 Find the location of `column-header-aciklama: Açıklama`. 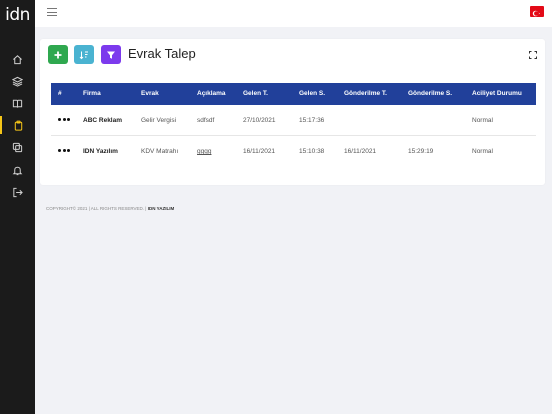

column-header-aciklama: Açıklama is located at coordinates (211, 94).